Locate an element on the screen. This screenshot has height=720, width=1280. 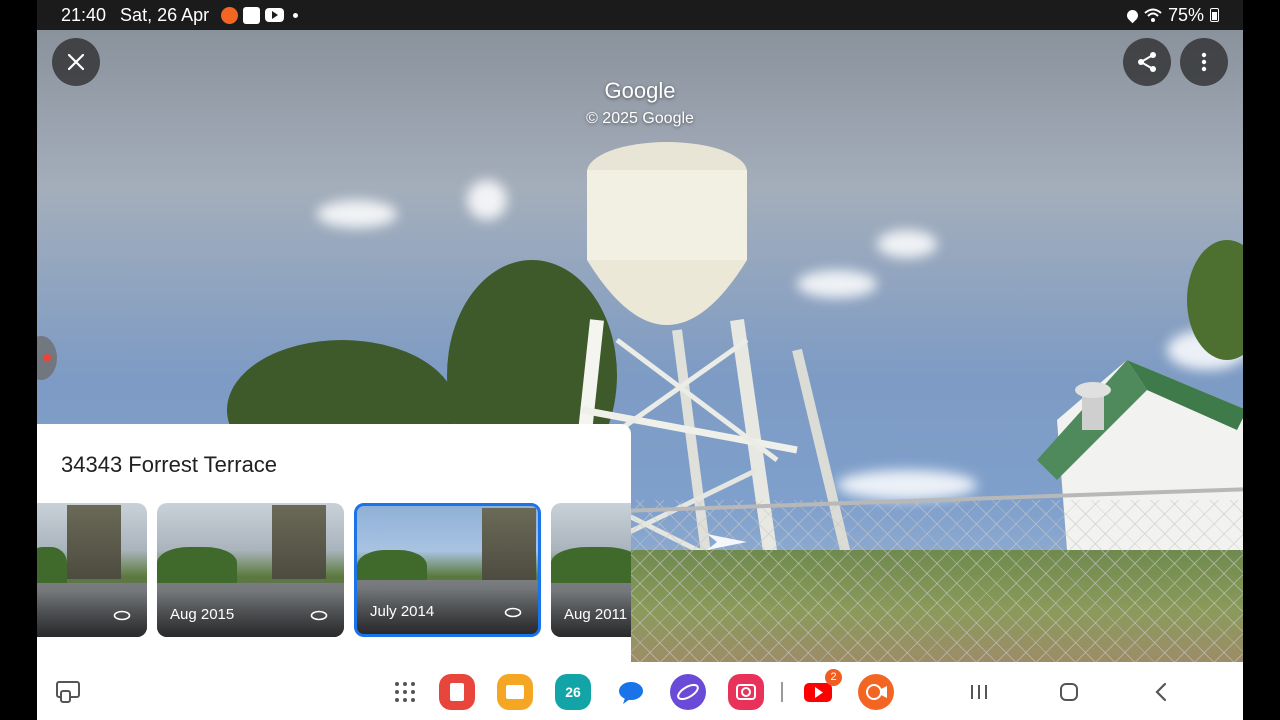
notification-icons is located at coordinates (260, 15).